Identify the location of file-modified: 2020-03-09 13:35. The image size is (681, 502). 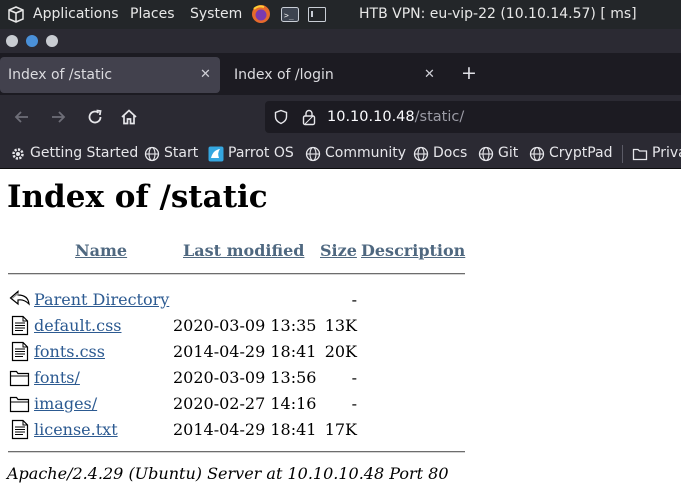
(245, 325).